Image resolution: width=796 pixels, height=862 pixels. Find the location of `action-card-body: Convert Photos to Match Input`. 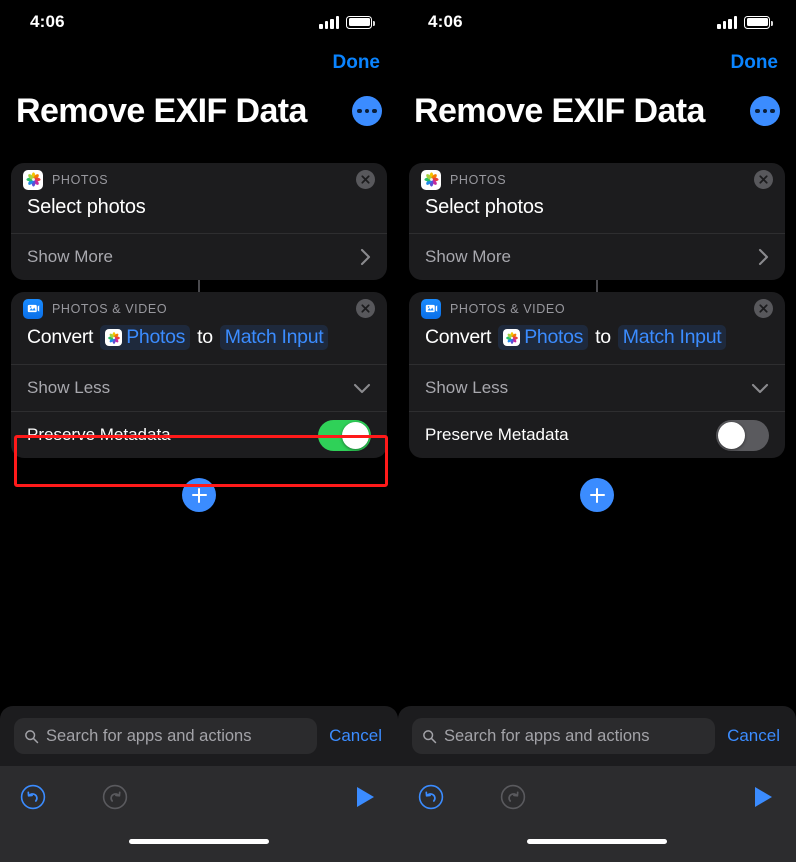

action-card-body: Convert Photos to Match Input is located at coordinates (597, 344).